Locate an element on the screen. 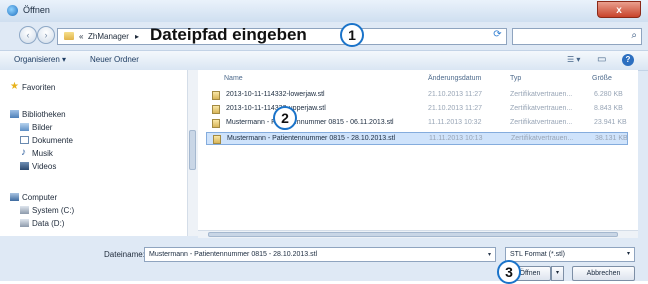 Image resolution: width=648 pixels, height=284 pixels. refresh-icon: ⟳ is located at coordinates (497, 34).